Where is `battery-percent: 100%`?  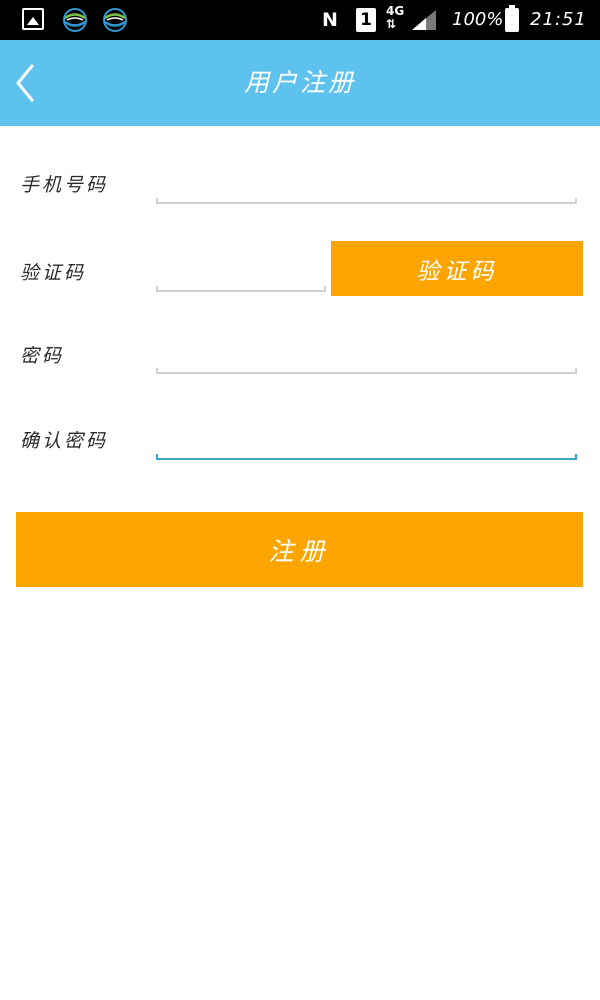 battery-percent: 100% is located at coordinates (478, 19).